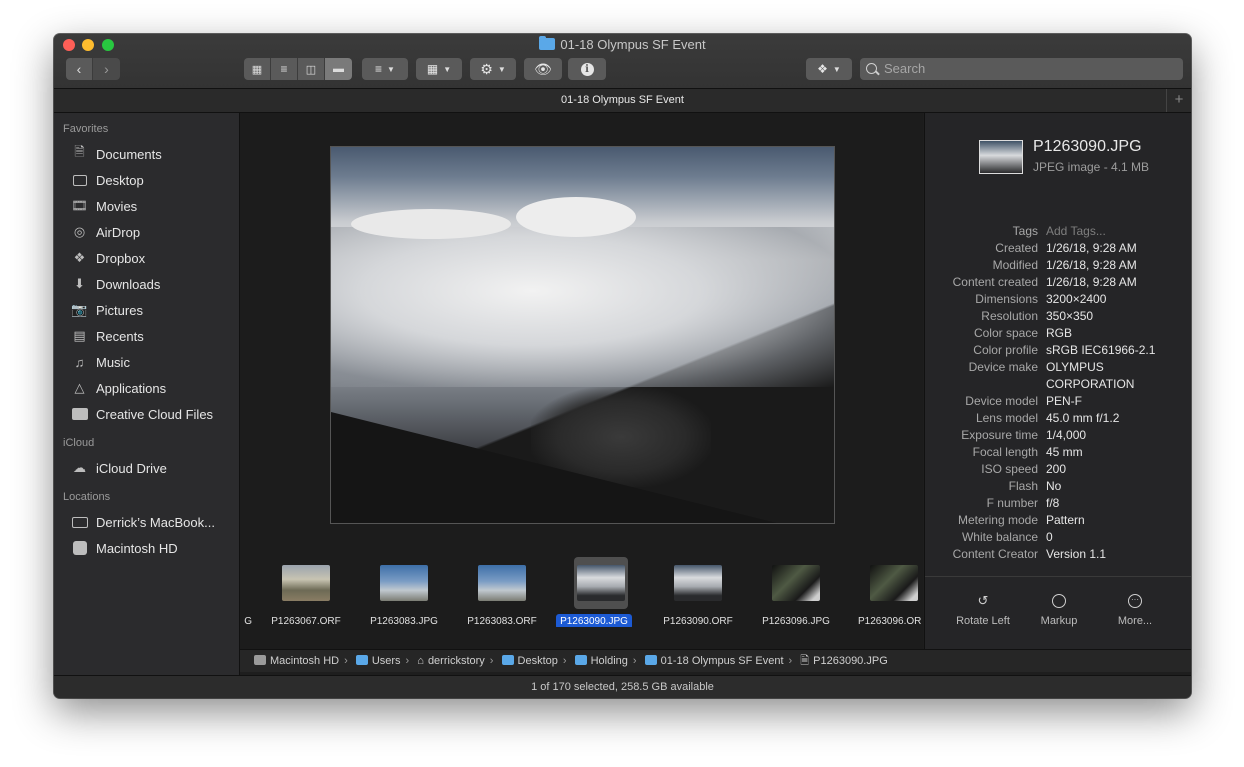 Image resolution: width=1244 pixels, height=767 pixels. I want to click on column-view-button: ◫, so click(311, 69).